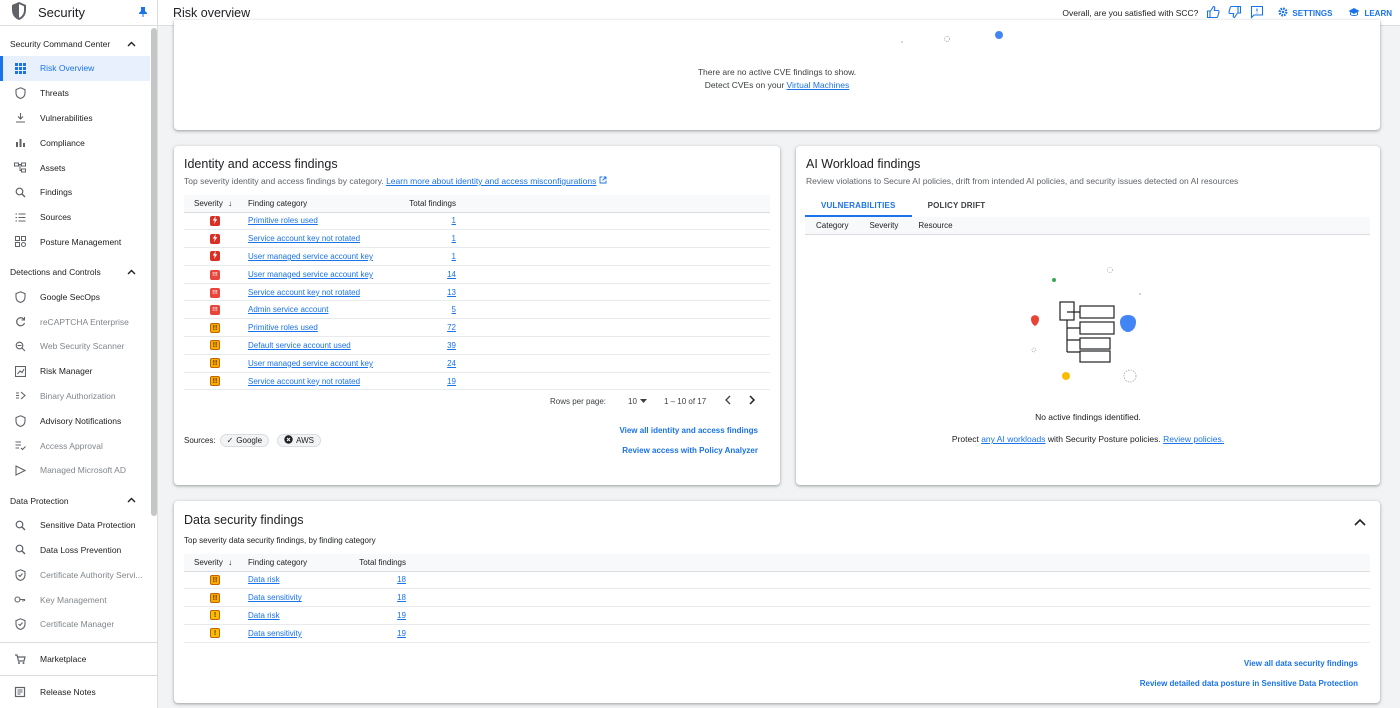 The height and width of the screenshot is (708, 1400). I want to click on source-chip-aws: AWS, so click(299, 440).